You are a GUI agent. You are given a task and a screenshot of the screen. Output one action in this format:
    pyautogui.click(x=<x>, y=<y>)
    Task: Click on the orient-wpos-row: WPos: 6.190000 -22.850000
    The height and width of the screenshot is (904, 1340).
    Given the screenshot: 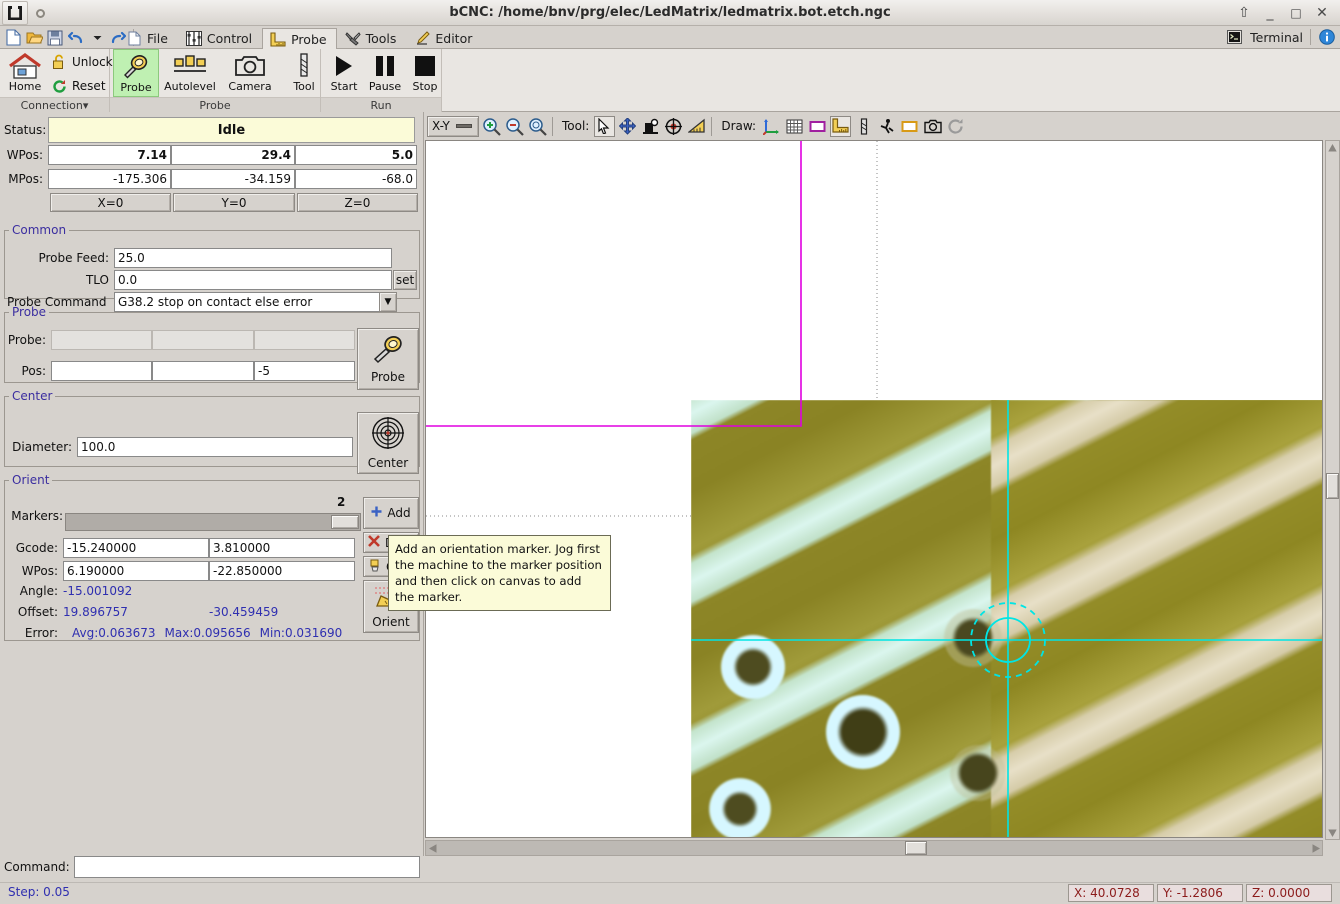 What is the action you would take?
    pyautogui.click(x=213, y=571)
    